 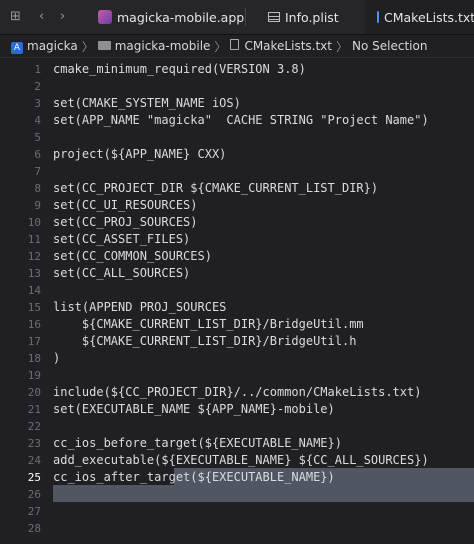 What do you see at coordinates (237, 154) in the screenshot?
I see `code-line: 6 project(${APP_NAME} CXX)` at bounding box center [237, 154].